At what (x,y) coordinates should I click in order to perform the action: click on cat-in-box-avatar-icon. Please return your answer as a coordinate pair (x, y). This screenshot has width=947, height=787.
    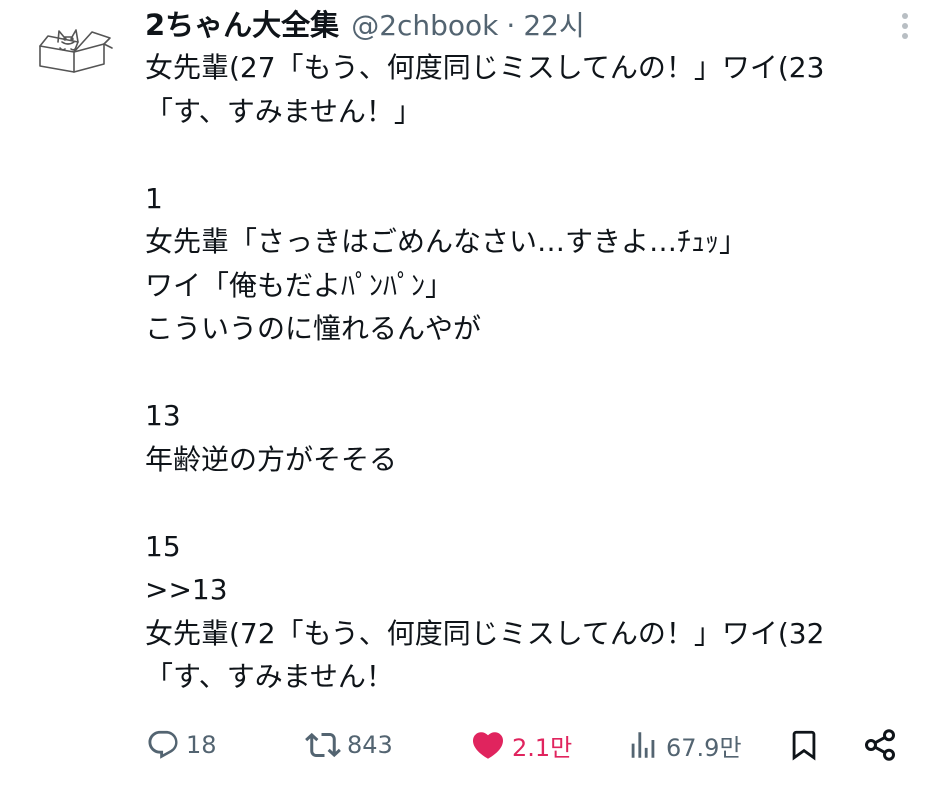
    Looking at the image, I should click on (76, 51).